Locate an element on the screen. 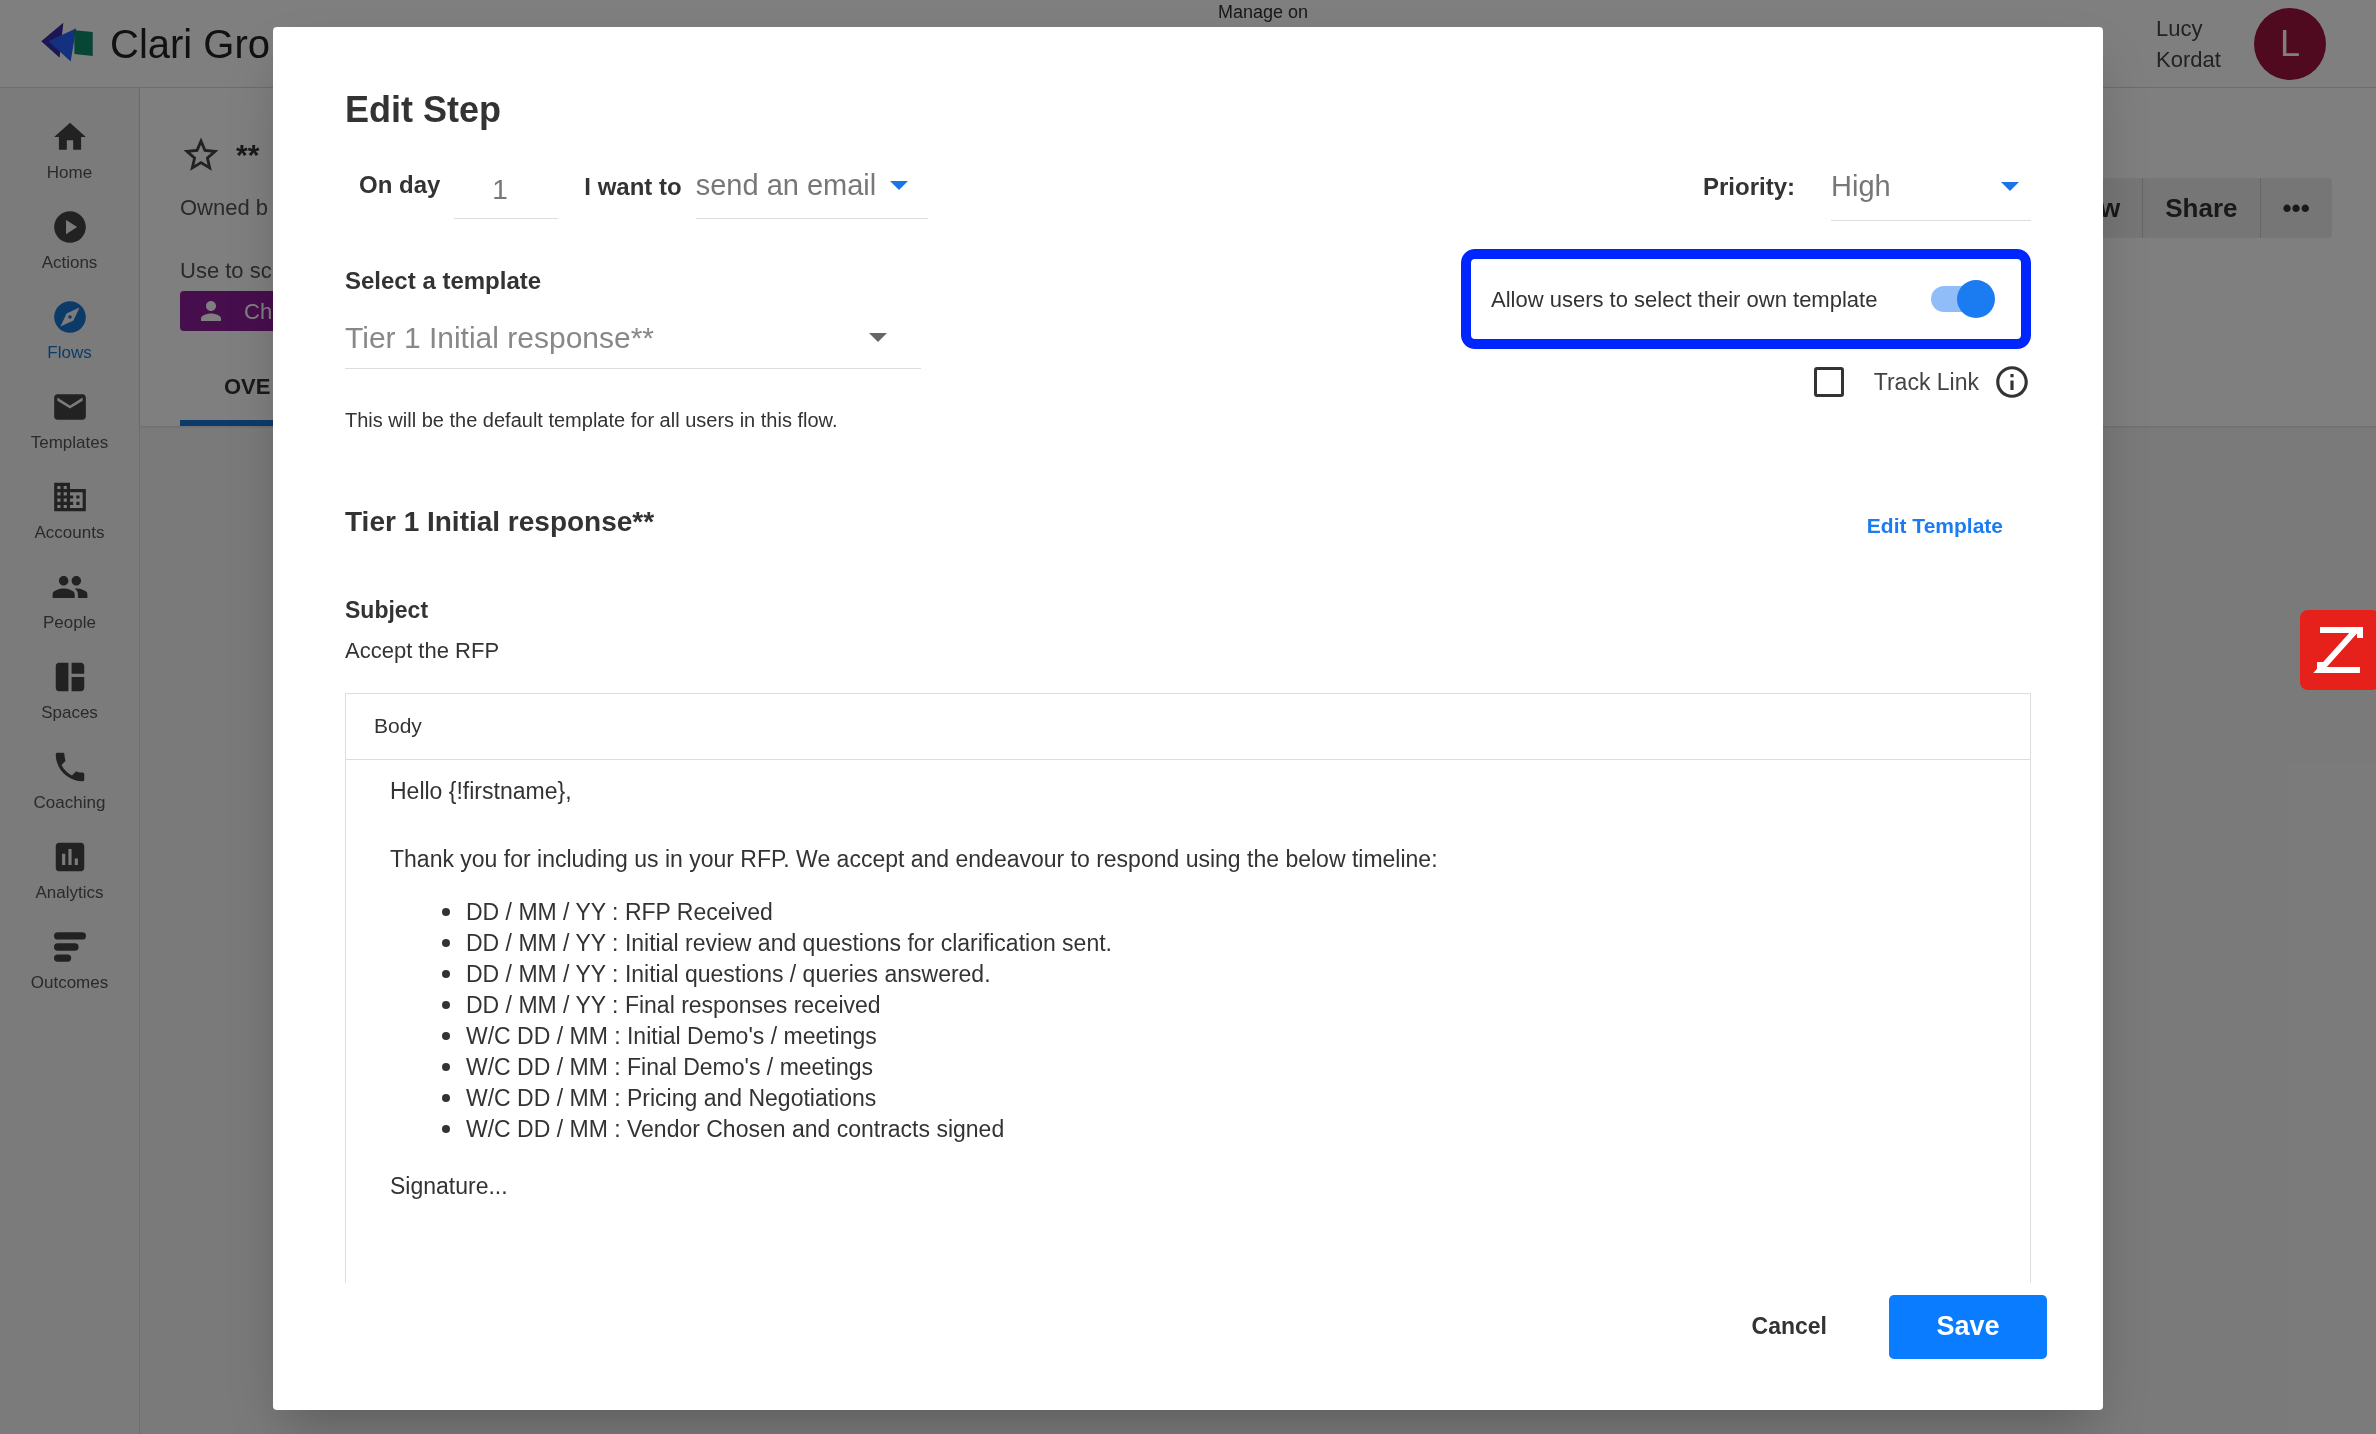 The width and height of the screenshot is (2376, 1434). notice-text: Manage on is located at coordinates (1263, 12).